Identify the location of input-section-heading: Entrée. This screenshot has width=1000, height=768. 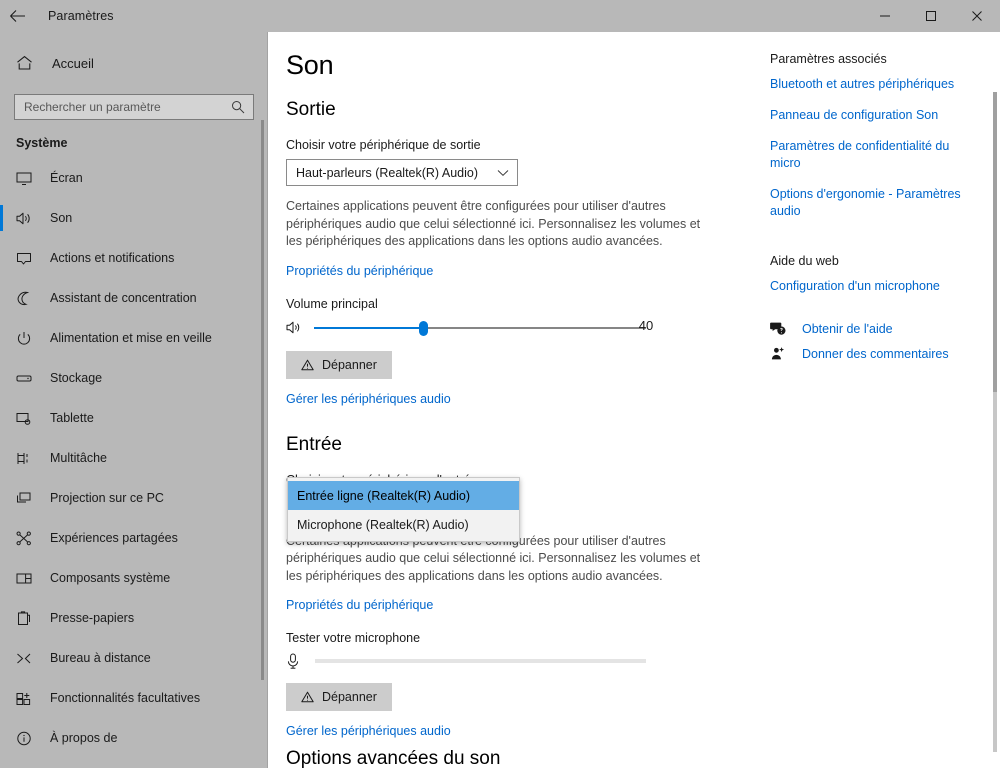
(314, 444).